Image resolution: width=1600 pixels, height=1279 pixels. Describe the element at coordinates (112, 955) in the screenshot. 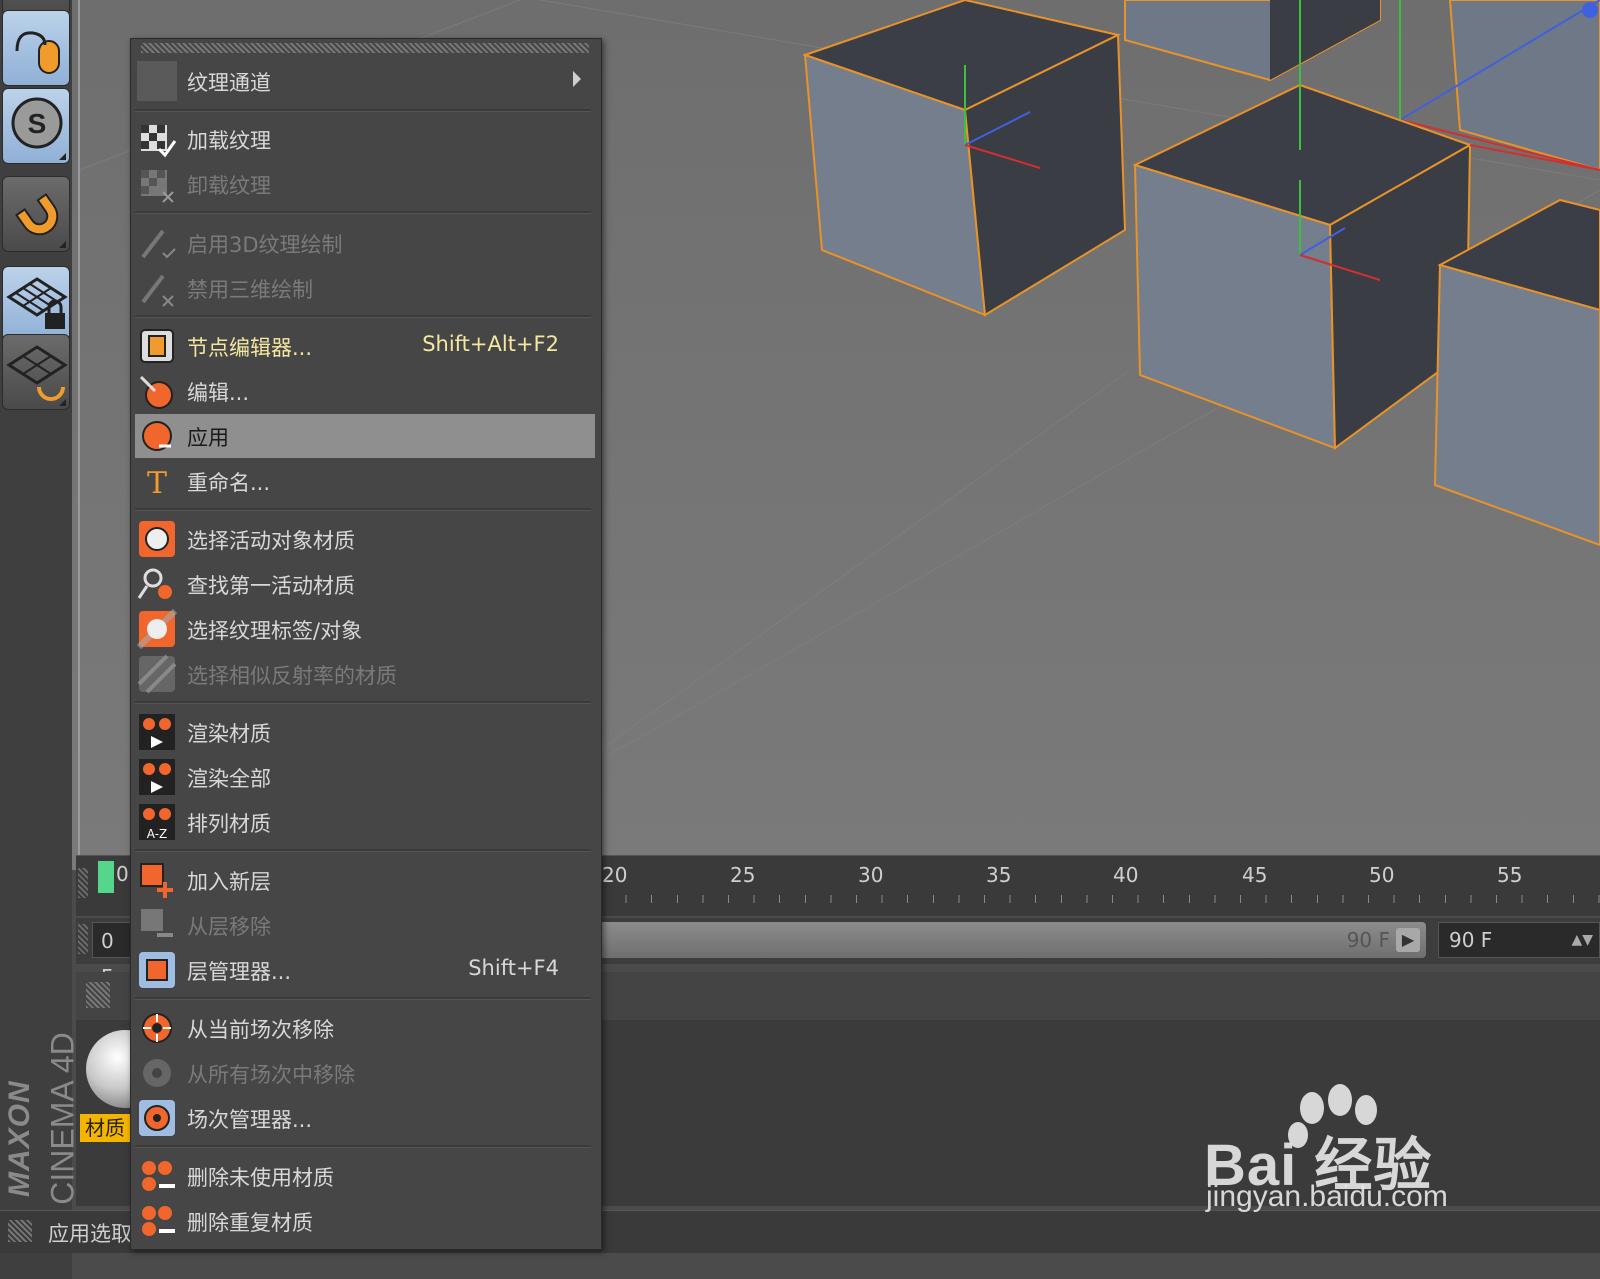

I see `range-start-field: 0 F` at that location.